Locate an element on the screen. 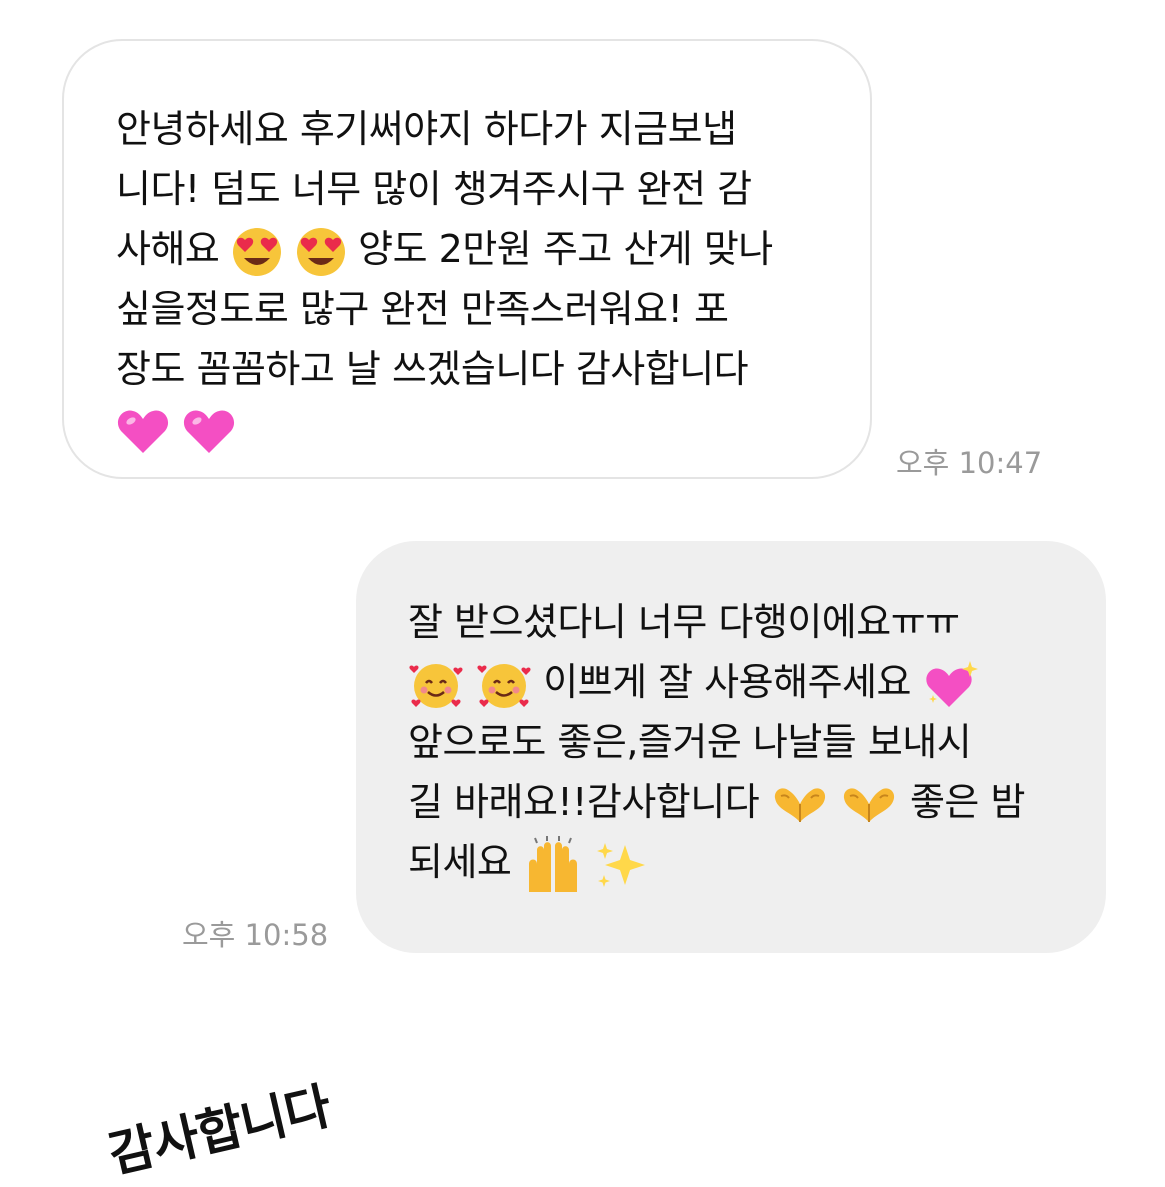 The height and width of the screenshot is (1187, 1165). incoming-message-line-5: 장도 꼼꼼하고 날 쓰겠습니다 감사합니다 is located at coordinates (432, 369).